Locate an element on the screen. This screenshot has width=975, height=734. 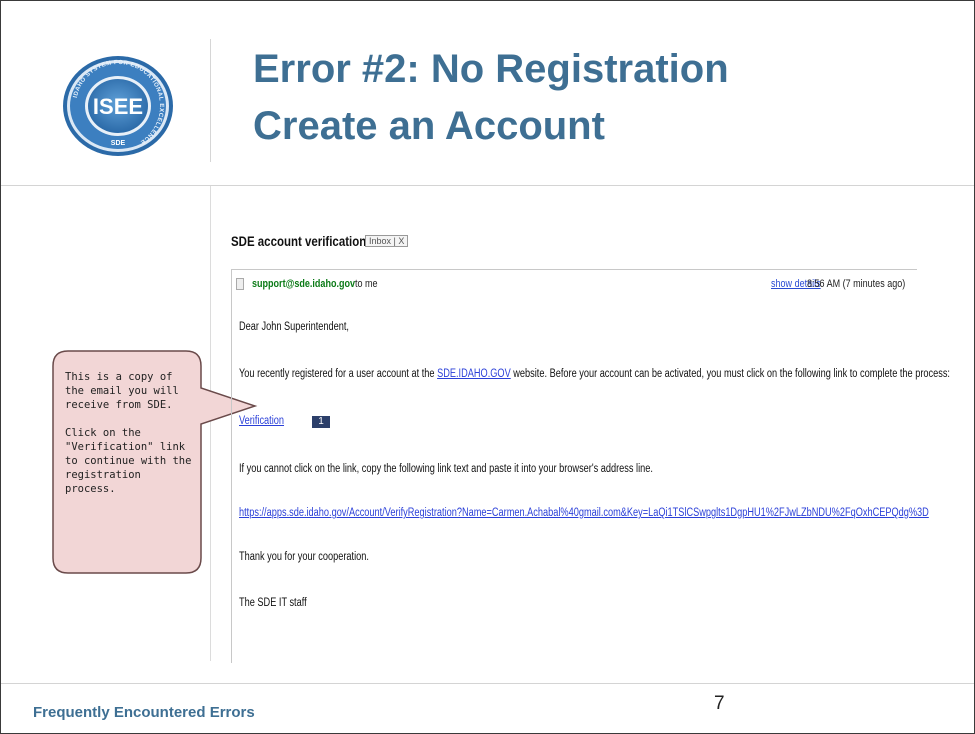
top-rule is located at coordinates (487, 185).